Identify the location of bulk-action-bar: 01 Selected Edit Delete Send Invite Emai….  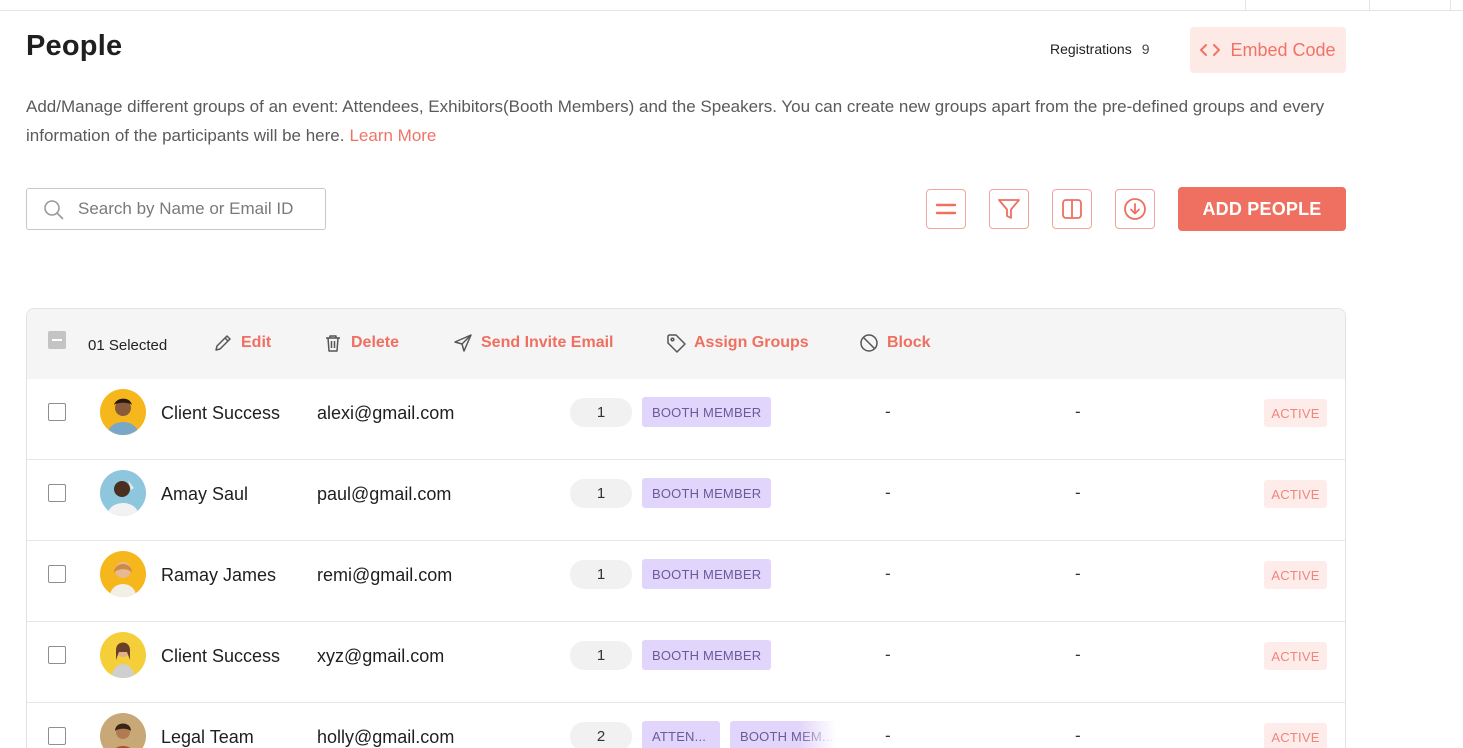
(686, 344).